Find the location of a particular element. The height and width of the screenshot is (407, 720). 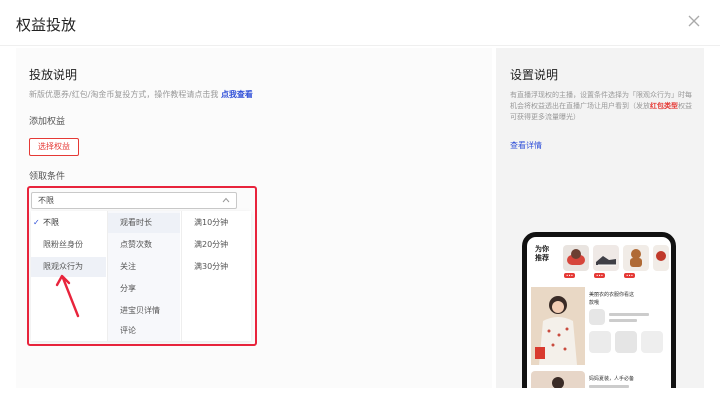

option-comment: 评论 is located at coordinates (144, 331).